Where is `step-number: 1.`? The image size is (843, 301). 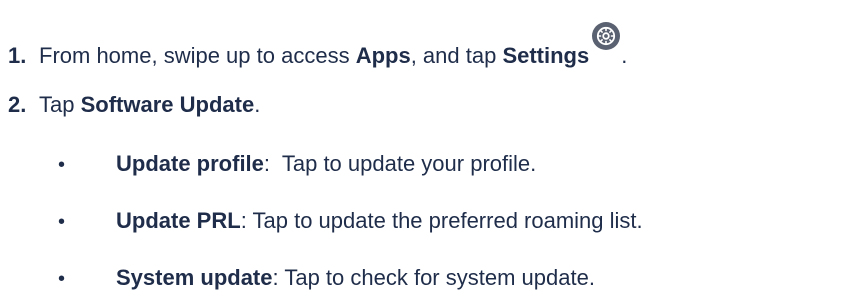
step-number: 1. is located at coordinates (17, 55).